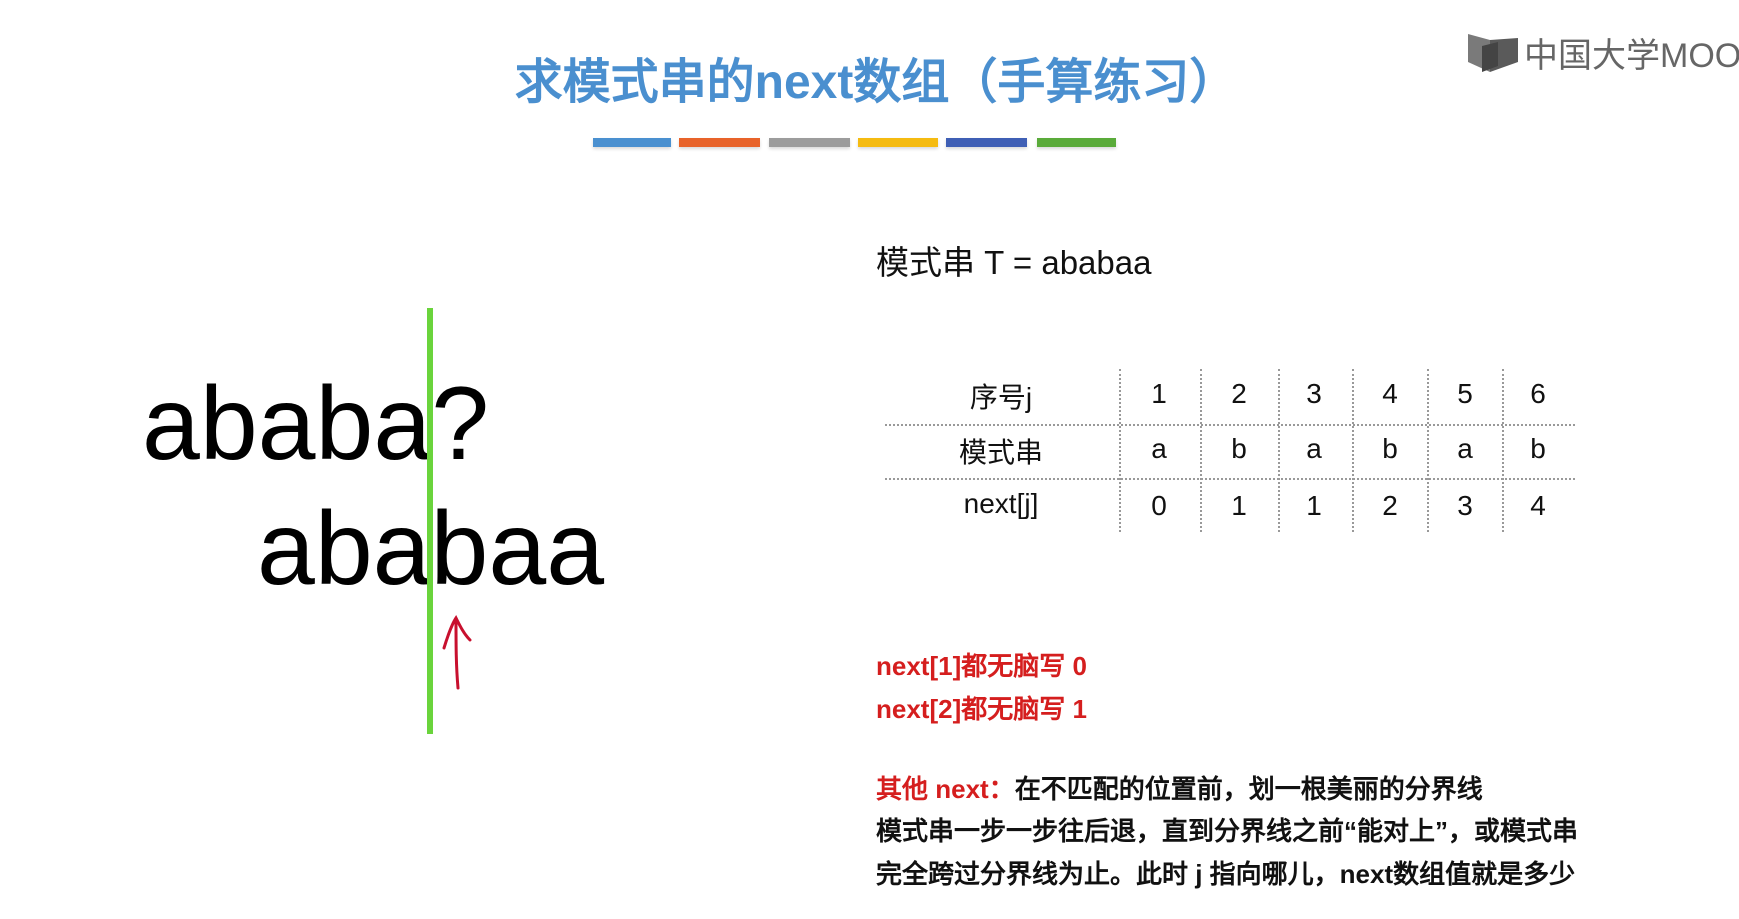  Describe the element at coordinates (1014, 262) in the screenshot. I see `pattern-definition: 模式串 T = ababaa` at that location.